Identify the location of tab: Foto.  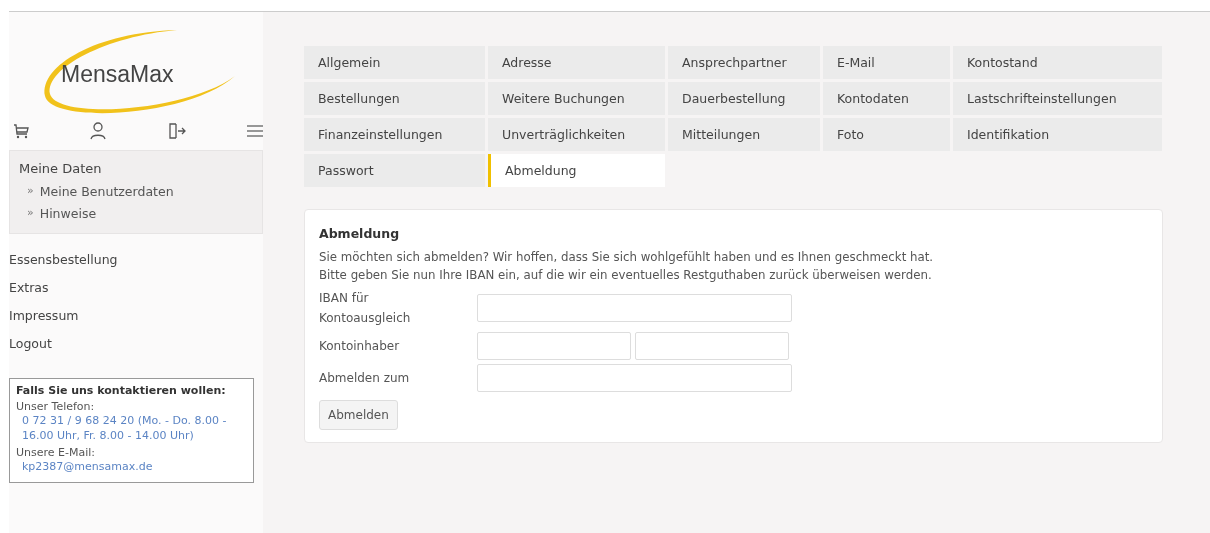
(886, 134).